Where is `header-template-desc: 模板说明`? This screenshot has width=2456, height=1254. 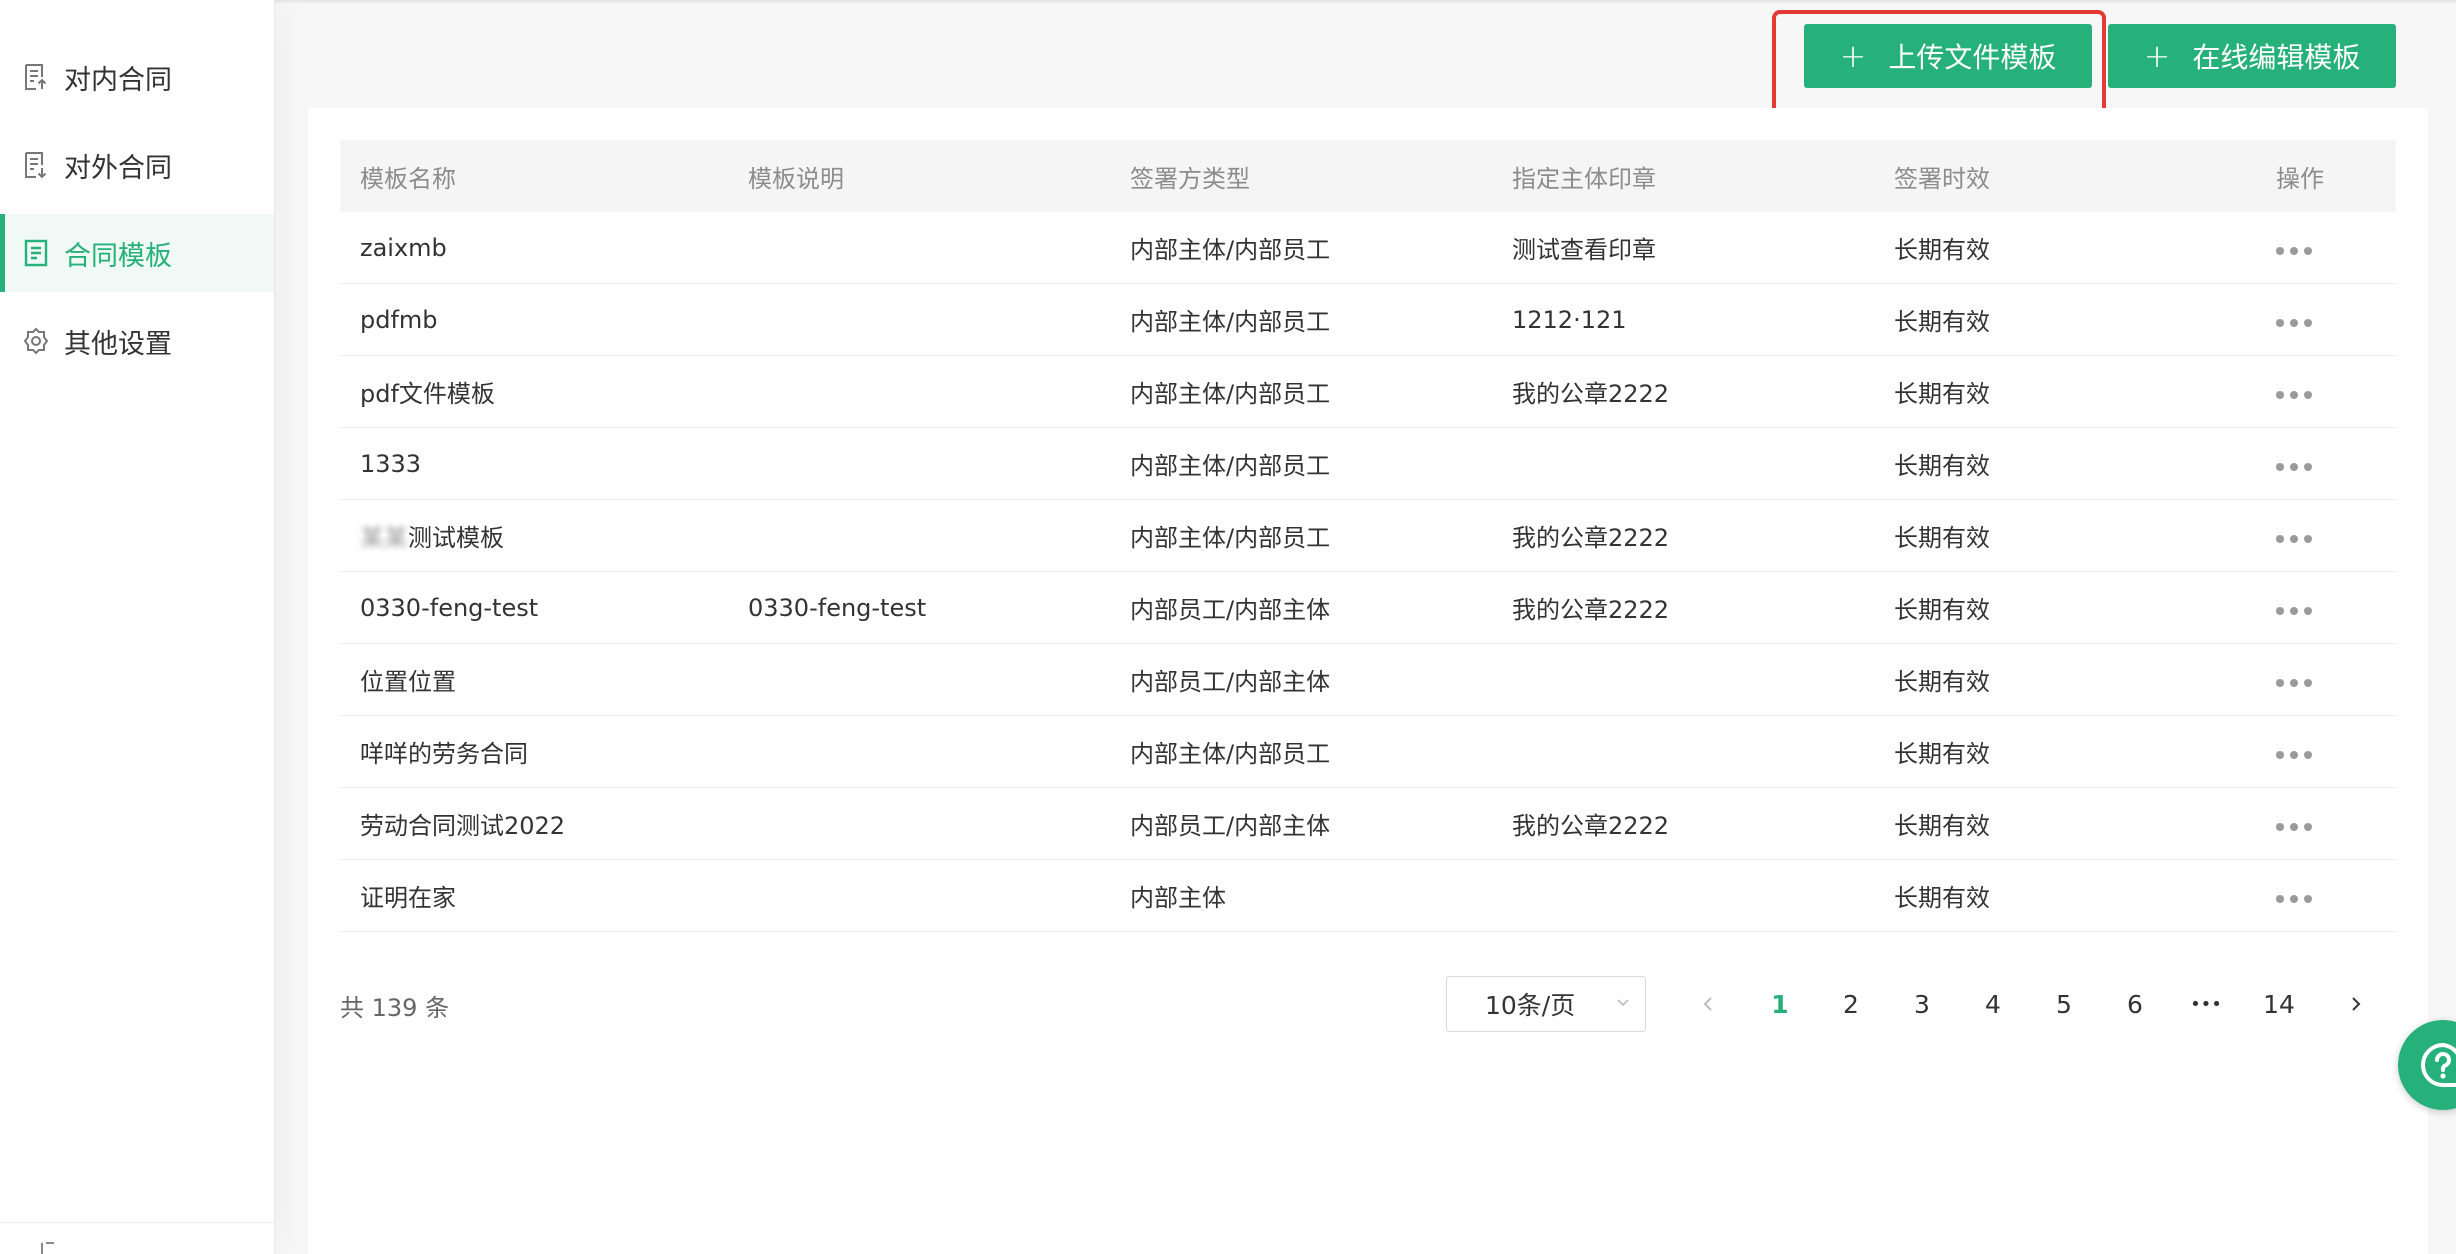
header-template-desc: 模板说明 is located at coordinates (796, 178).